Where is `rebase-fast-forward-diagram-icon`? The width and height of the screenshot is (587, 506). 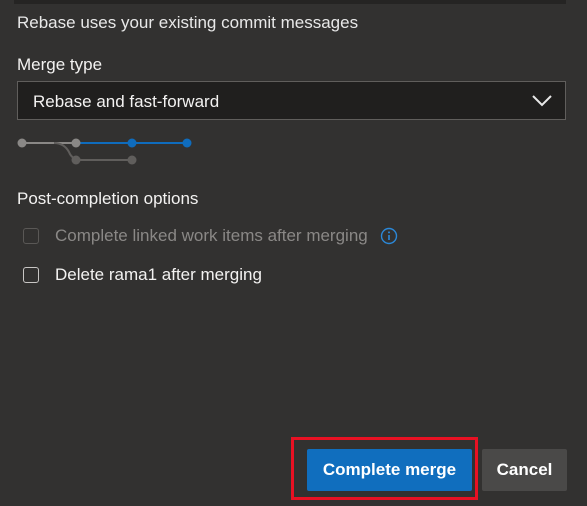 rebase-fast-forward-diagram-icon is located at coordinates (104, 151).